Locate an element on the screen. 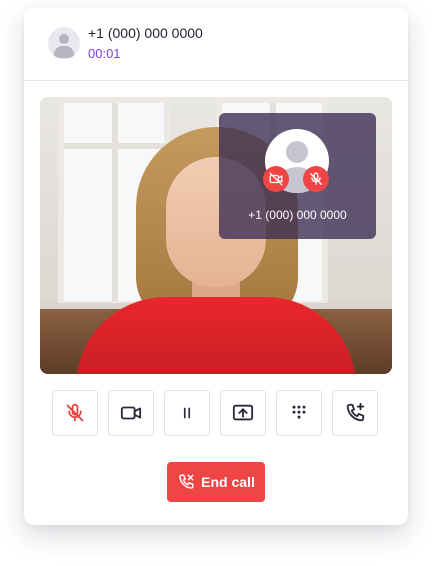 The width and height of the screenshot is (432, 566). video-camera-icon is located at coordinates (131, 413).